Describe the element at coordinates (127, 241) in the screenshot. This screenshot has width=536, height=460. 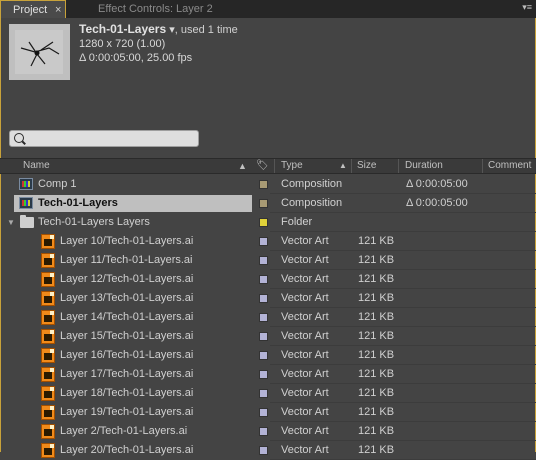
I see `item-name: Layer 10/Tech-01-Layers.ai` at that location.